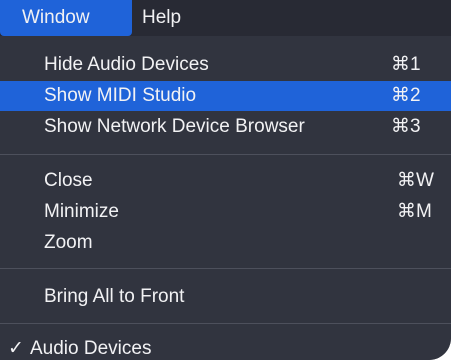 The image size is (451, 360). What do you see at coordinates (161, 18) in the screenshot?
I see `menubar-help: Help` at bounding box center [161, 18].